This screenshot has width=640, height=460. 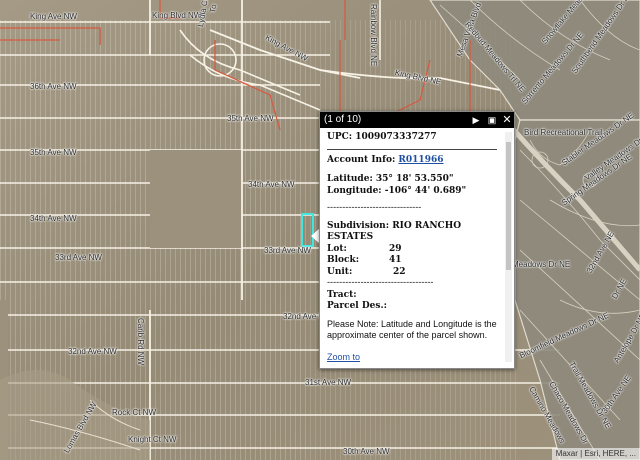 I want to click on longitude-text: Longitude: -106° 44' 0.689", so click(x=397, y=190).